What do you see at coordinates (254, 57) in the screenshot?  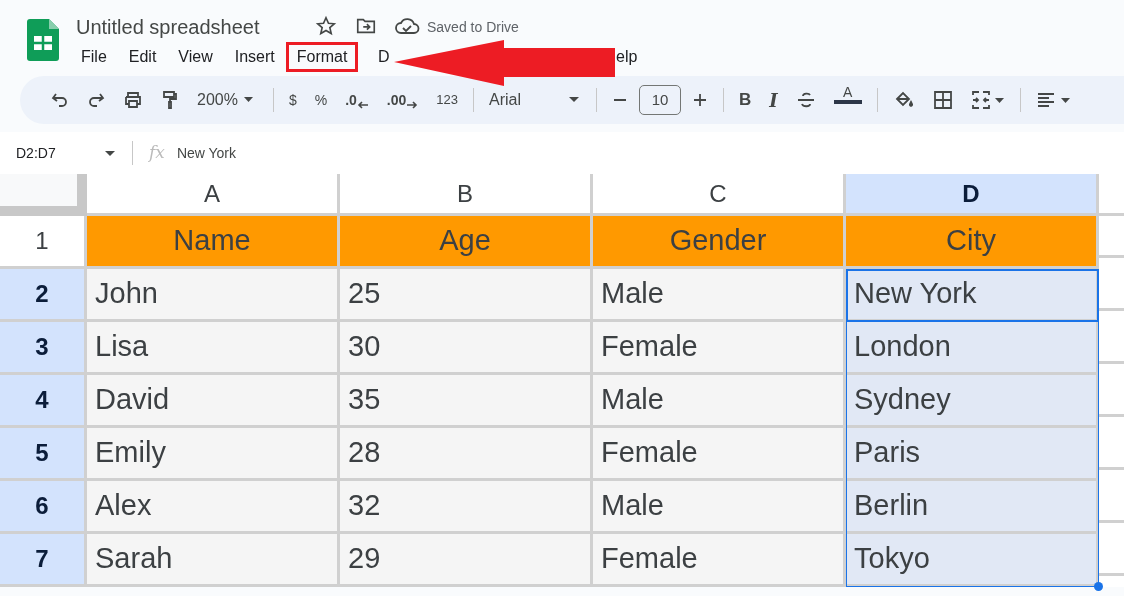 I see `menu-item: Insert` at bounding box center [254, 57].